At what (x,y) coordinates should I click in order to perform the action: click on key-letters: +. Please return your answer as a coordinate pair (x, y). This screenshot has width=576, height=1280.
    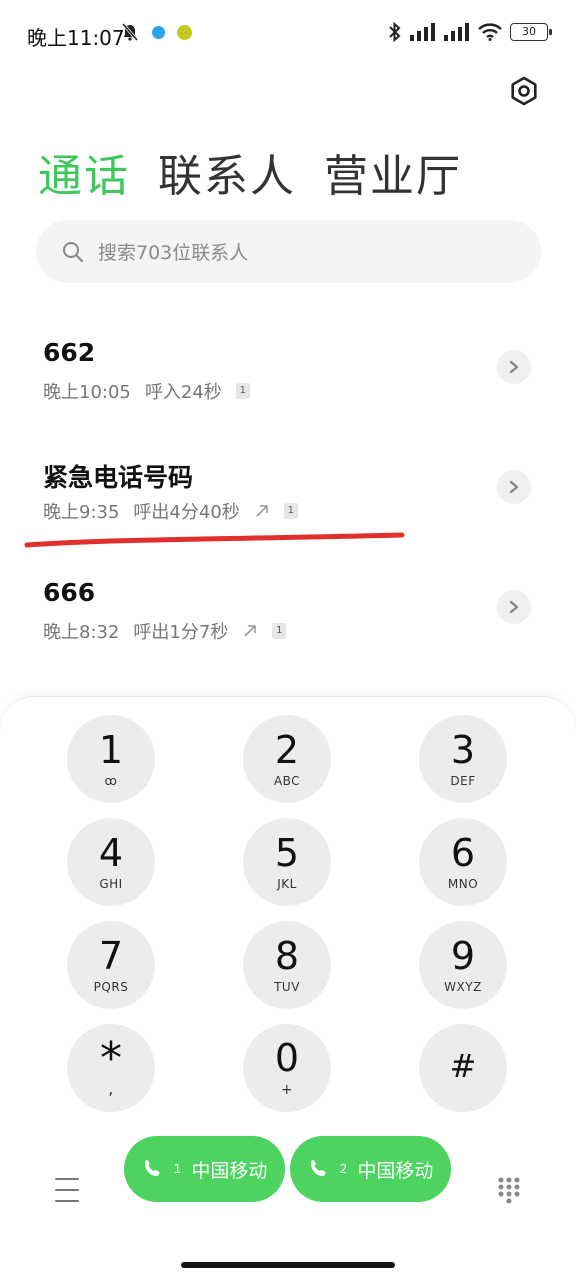
    Looking at the image, I should click on (287, 1090).